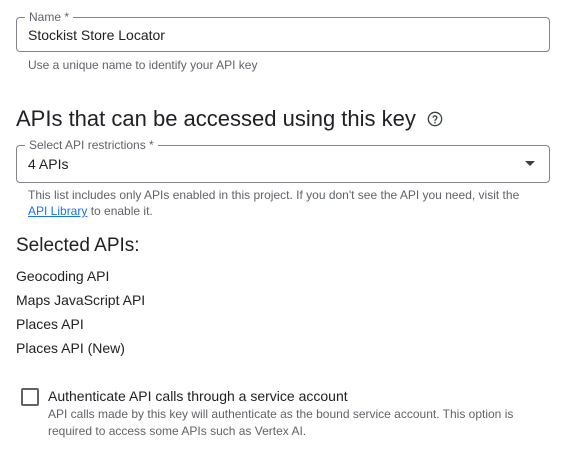 The height and width of the screenshot is (459, 569). Describe the element at coordinates (530, 163) in the screenshot. I see `arrow-drop-down-icon` at that location.